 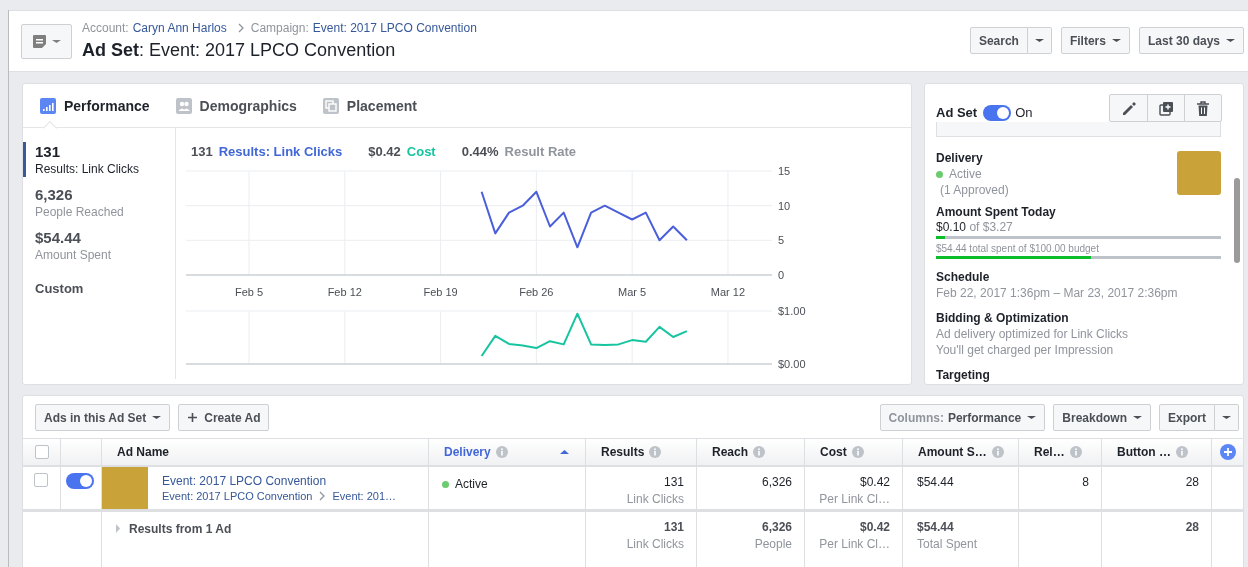 What do you see at coordinates (641, 453) in the screenshot?
I see `column-header: Results` at bounding box center [641, 453].